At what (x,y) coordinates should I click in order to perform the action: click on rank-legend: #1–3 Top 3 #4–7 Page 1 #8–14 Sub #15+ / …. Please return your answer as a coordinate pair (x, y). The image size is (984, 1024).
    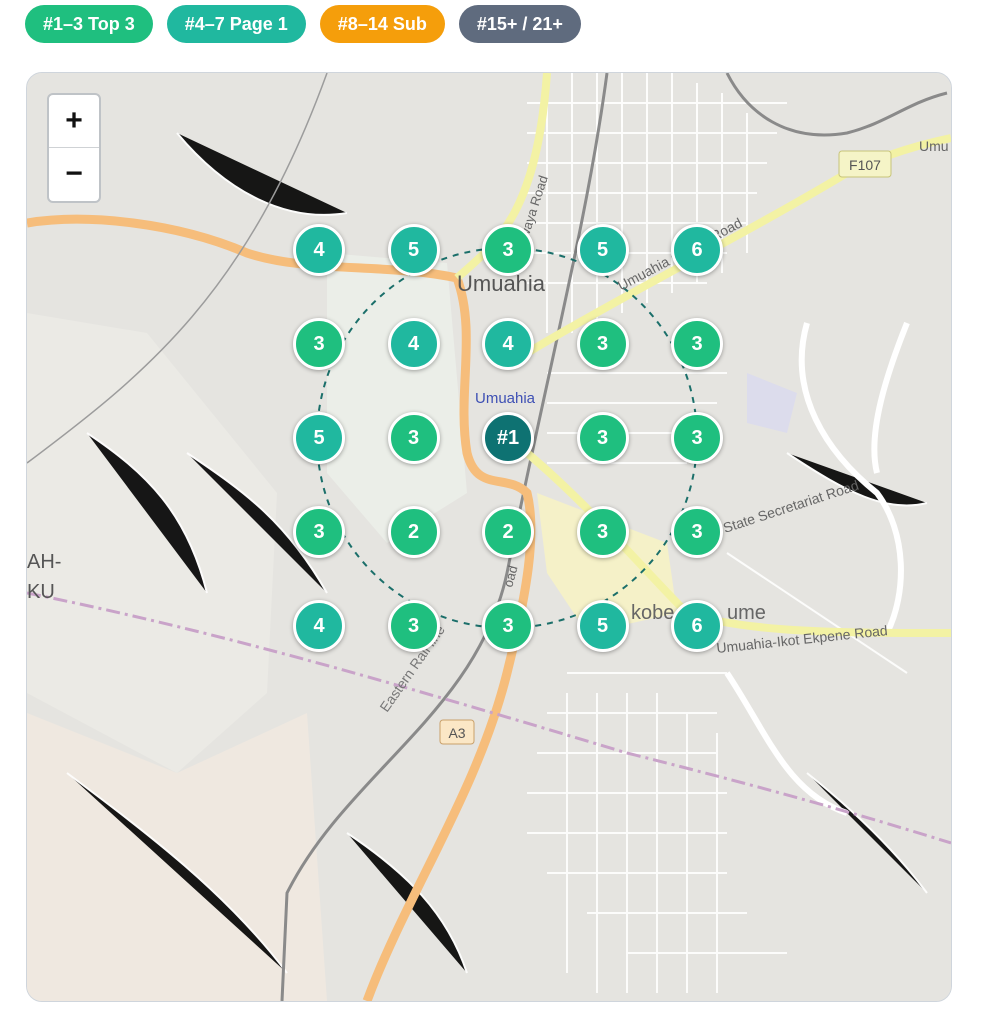
    Looking at the image, I should click on (303, 24).